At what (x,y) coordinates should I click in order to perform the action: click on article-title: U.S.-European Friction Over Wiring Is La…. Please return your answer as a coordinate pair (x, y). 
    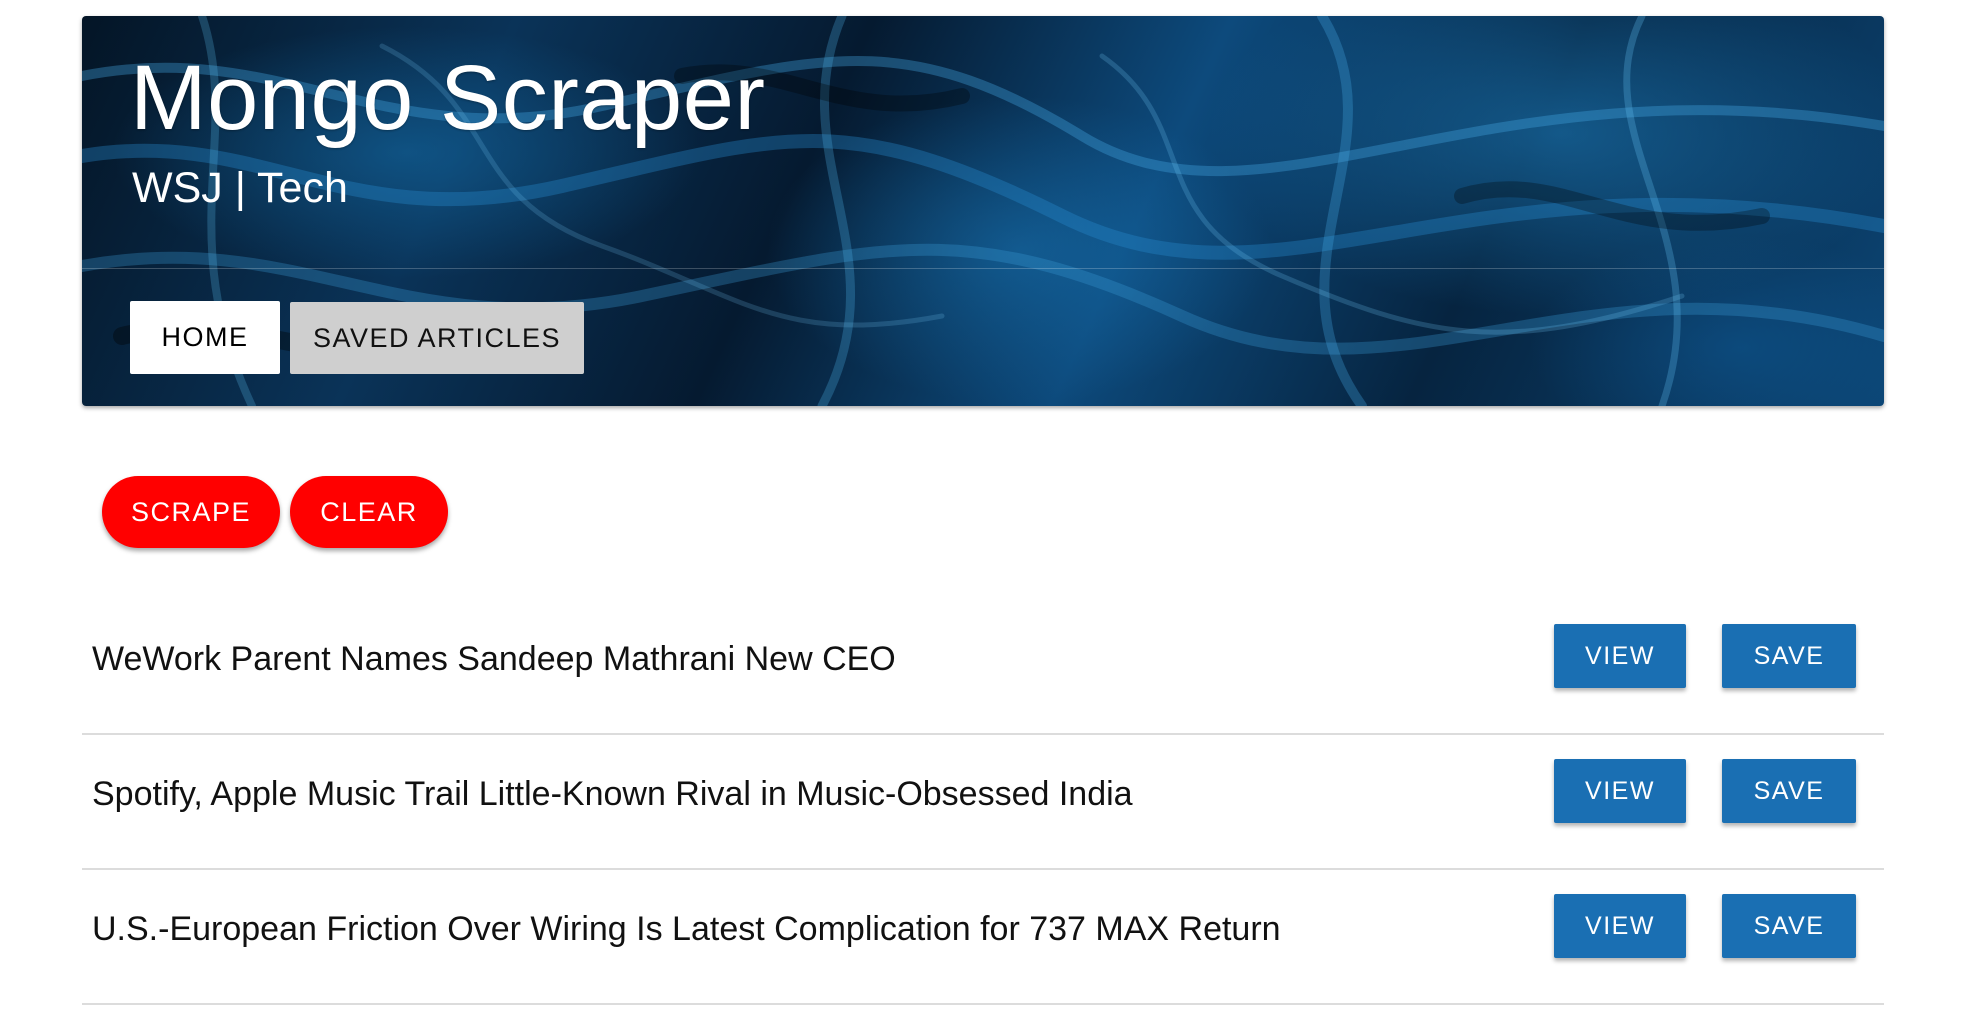
    Looking at the image, I should click on (686, 929).